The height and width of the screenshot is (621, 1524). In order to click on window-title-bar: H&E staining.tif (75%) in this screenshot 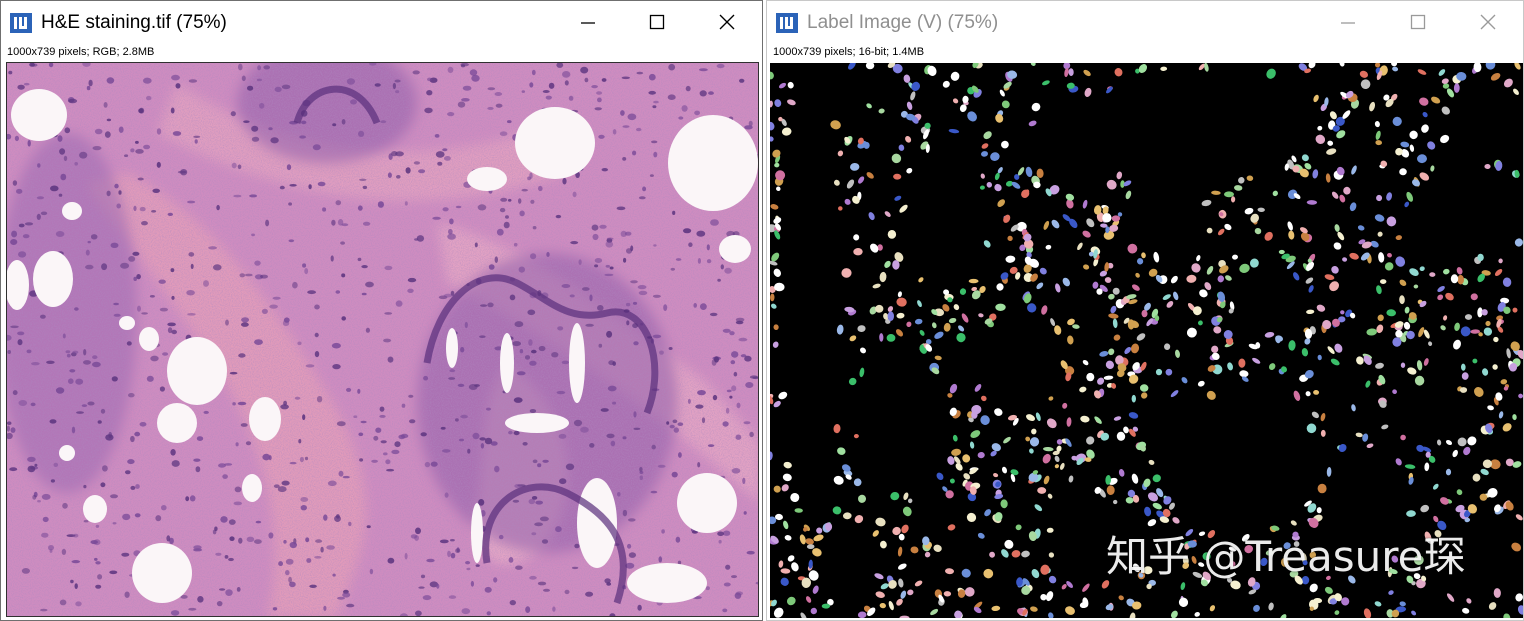, I will do `click(381, 22)`.